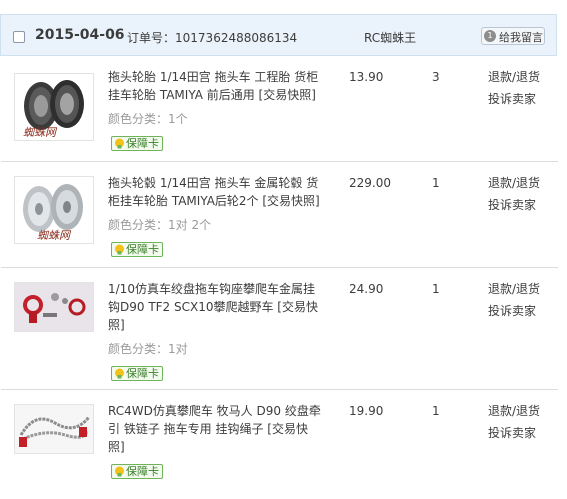 This screenshot has height=499, width=567. Describe the element at coordinates (390, 37) in the screenshot. I see `seller-name: RC蜘蛛王` at that location.